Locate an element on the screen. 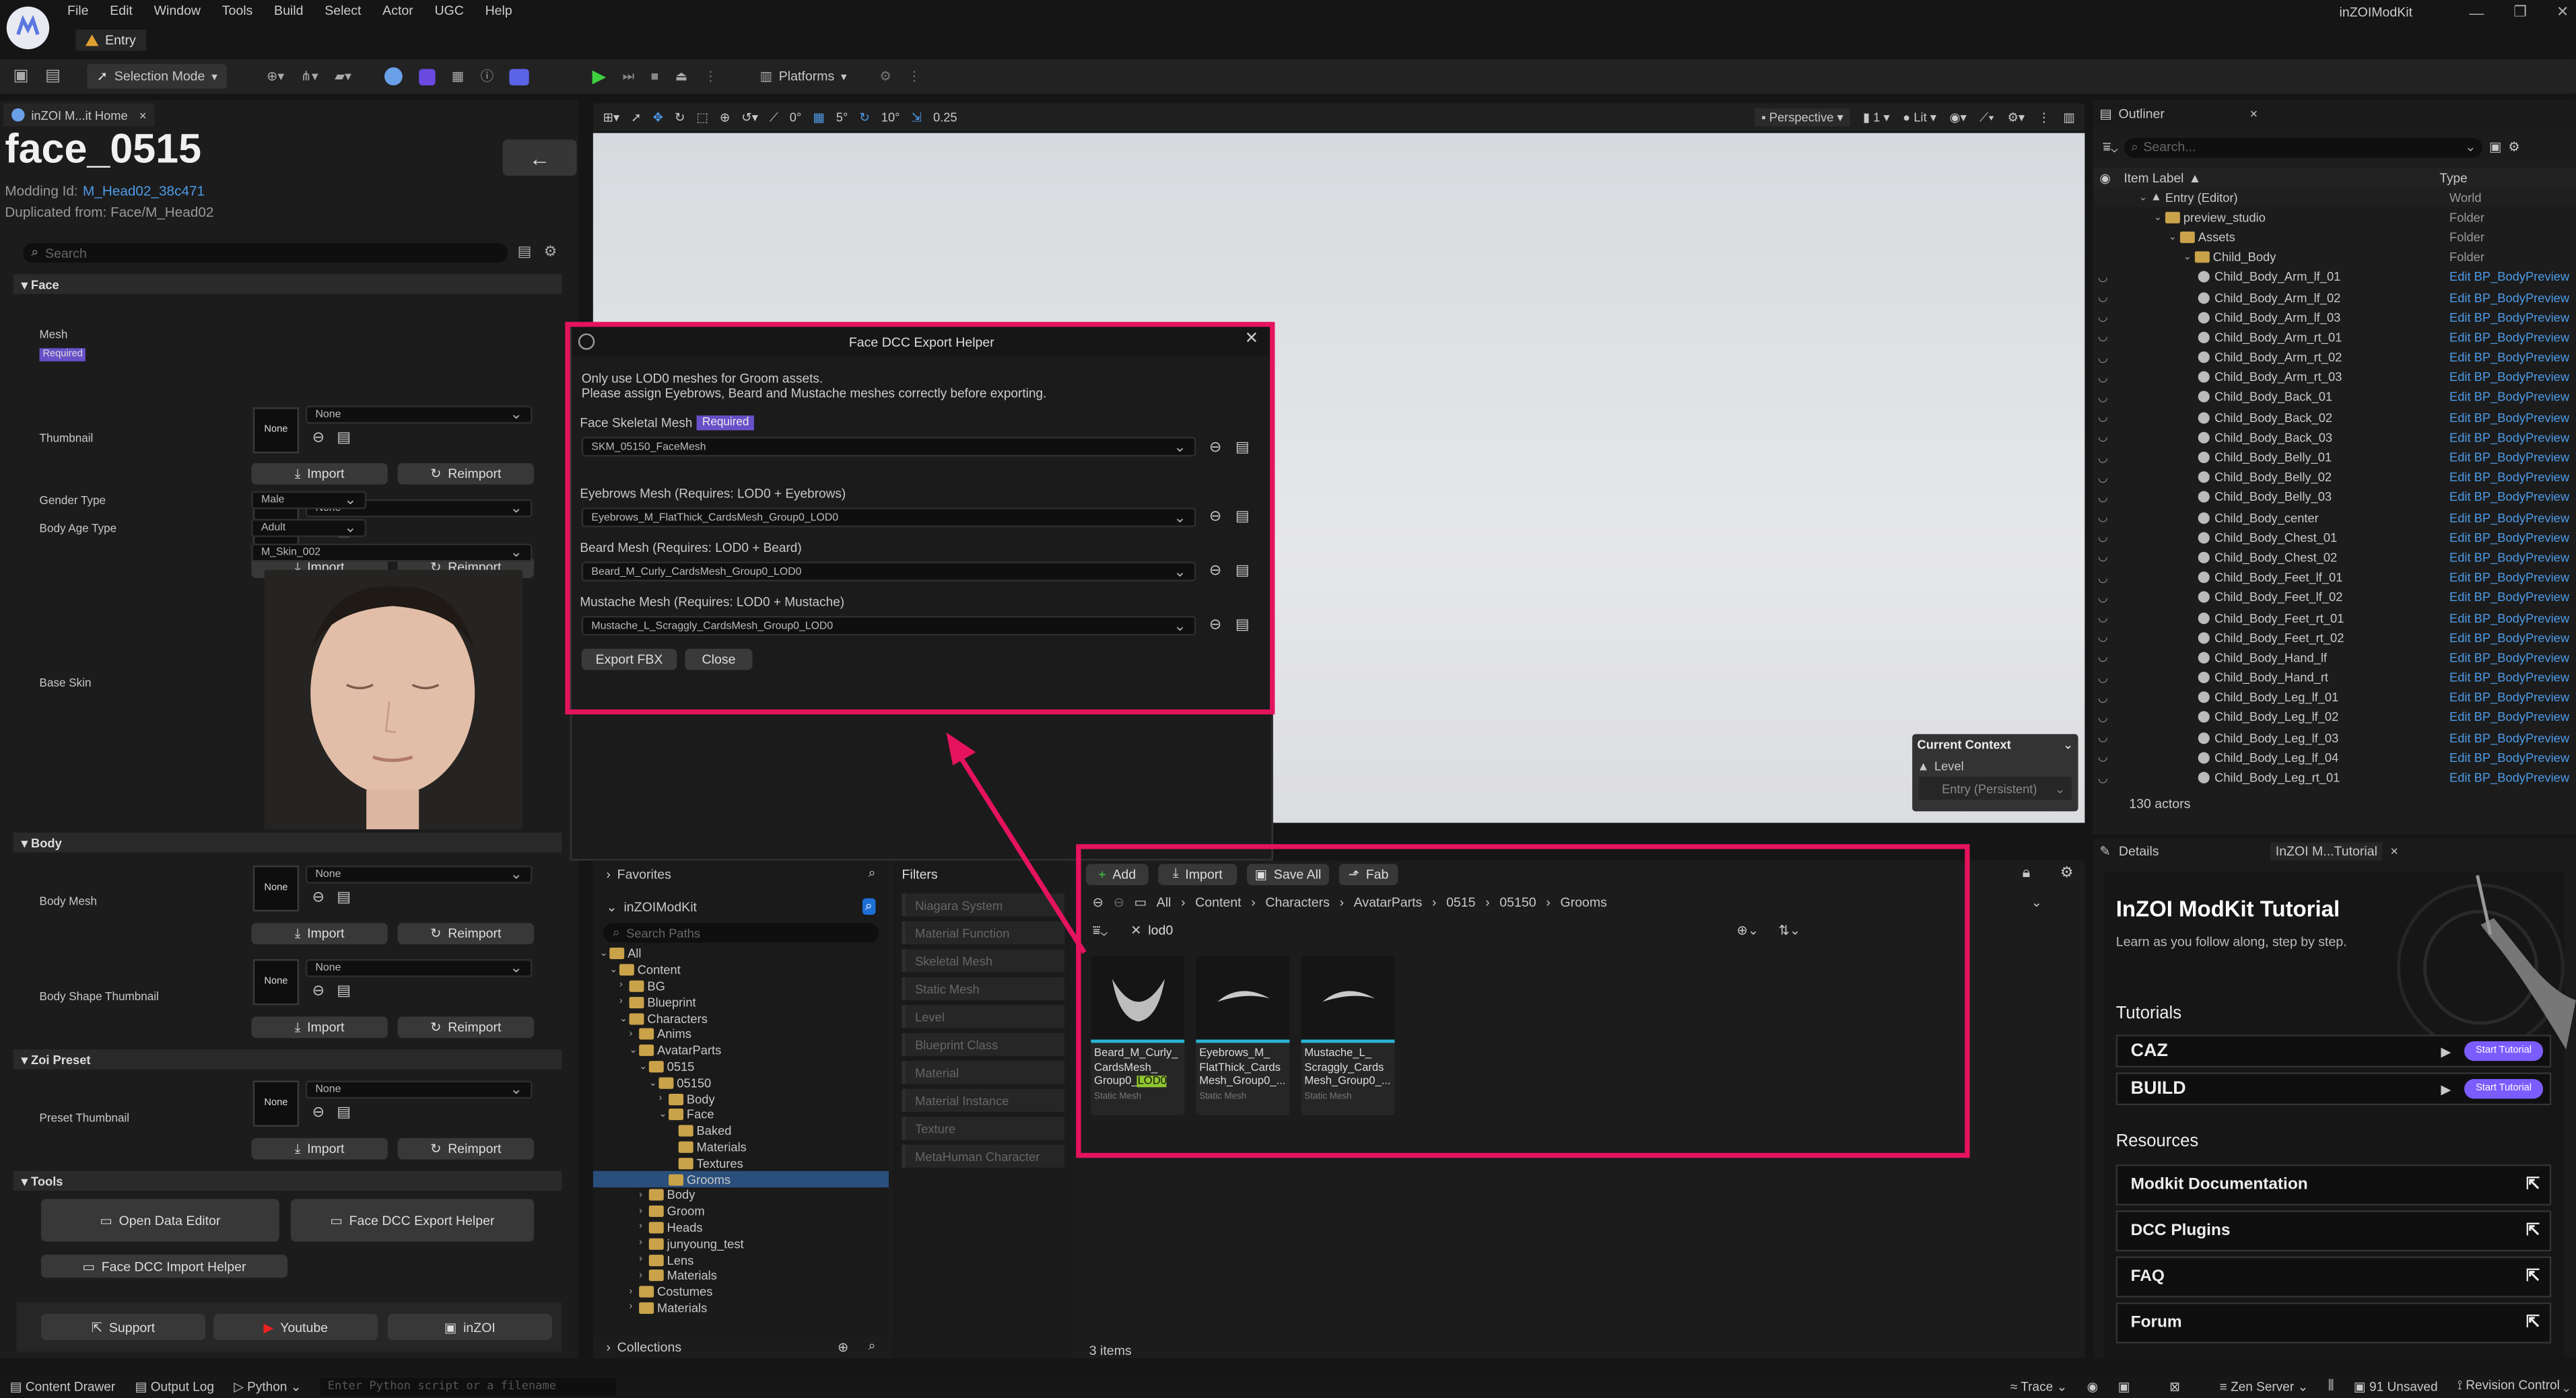  outliner-row: ◡ Child_Body_Arm_rt_02 Edit BP_BodyPreview is located at coordinates (2334, 358).